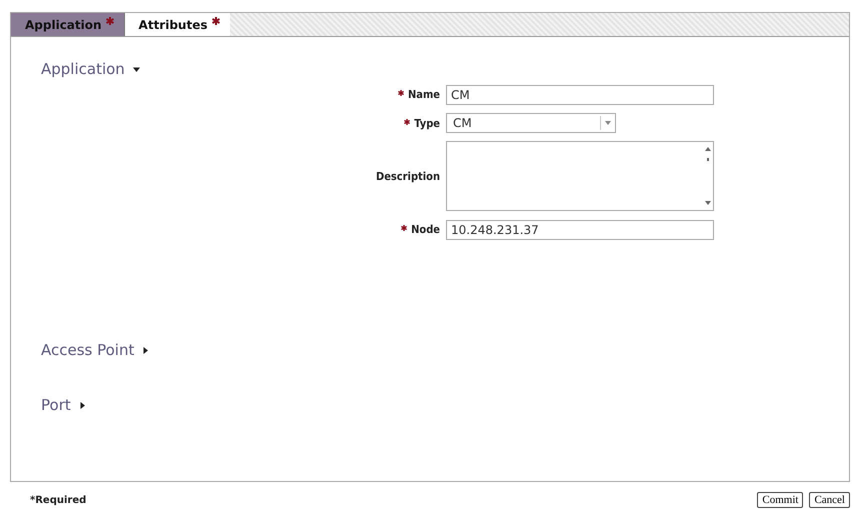 The image size is (860, 522). Describe the element at coordinates (608, 123) in the screenshot. I see `dropdown-arrow-icon` at that location.